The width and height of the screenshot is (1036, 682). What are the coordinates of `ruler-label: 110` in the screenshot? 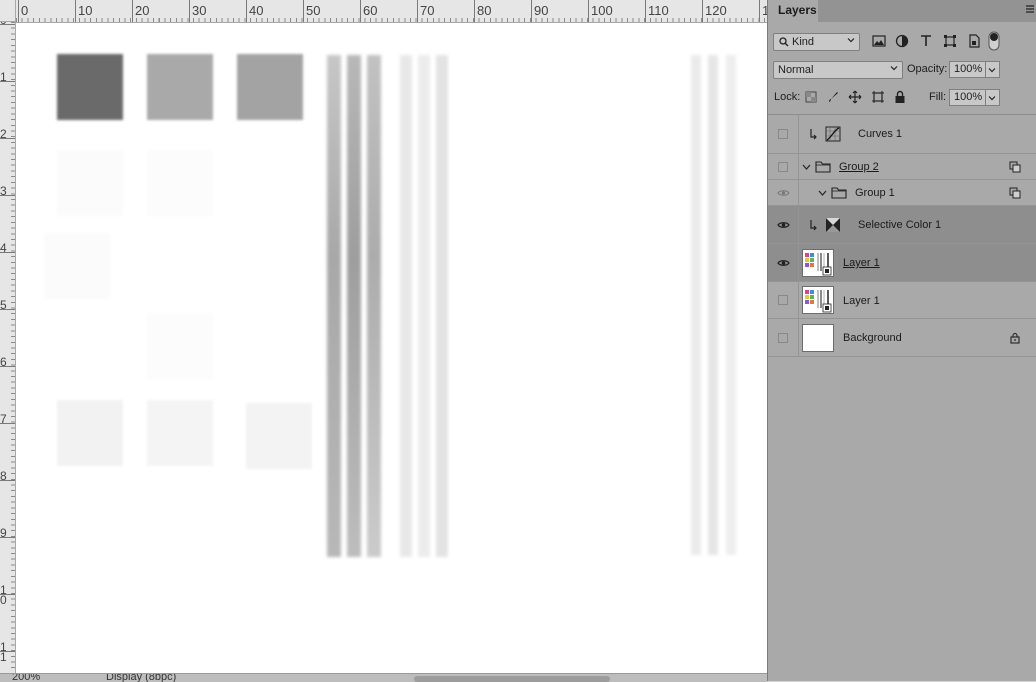 It's located at (658, 10).